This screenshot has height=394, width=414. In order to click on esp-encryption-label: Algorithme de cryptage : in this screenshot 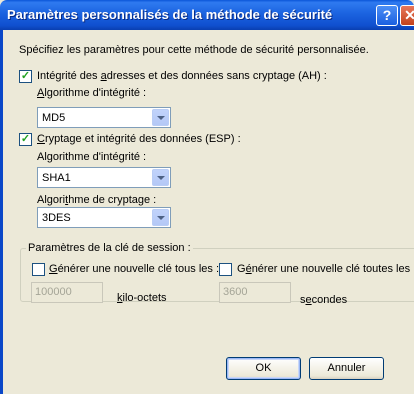, I will do `click(96, 200)`.